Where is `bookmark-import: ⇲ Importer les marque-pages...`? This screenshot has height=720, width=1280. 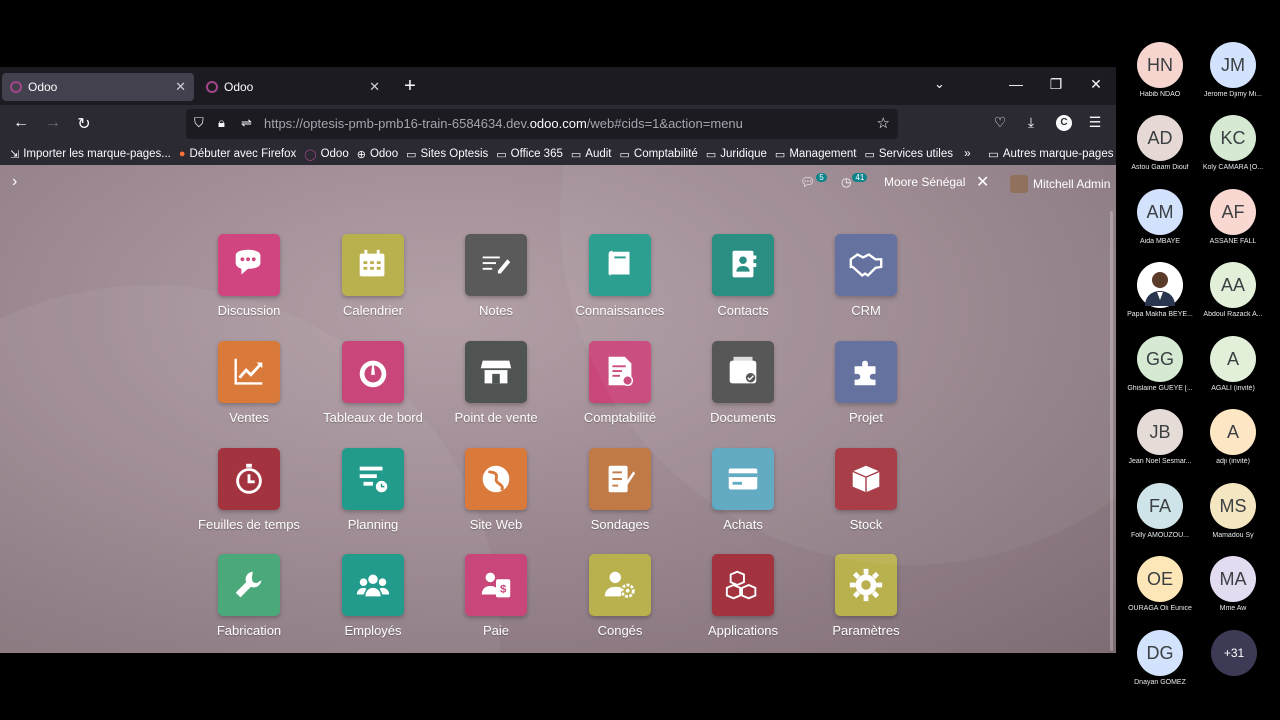 bookmark-import: ⇲ Importer les marque-pages... is located at coordinates (90, 154).